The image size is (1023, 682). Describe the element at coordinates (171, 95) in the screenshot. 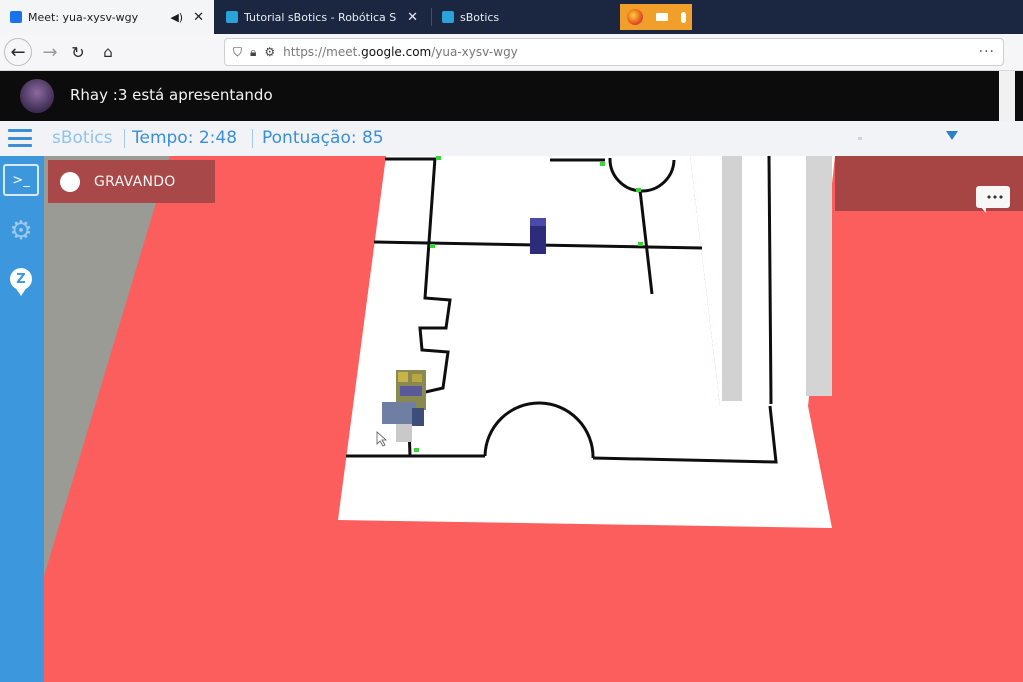

I see `presenter-text: Rhay :3 está apresentando` at that location.